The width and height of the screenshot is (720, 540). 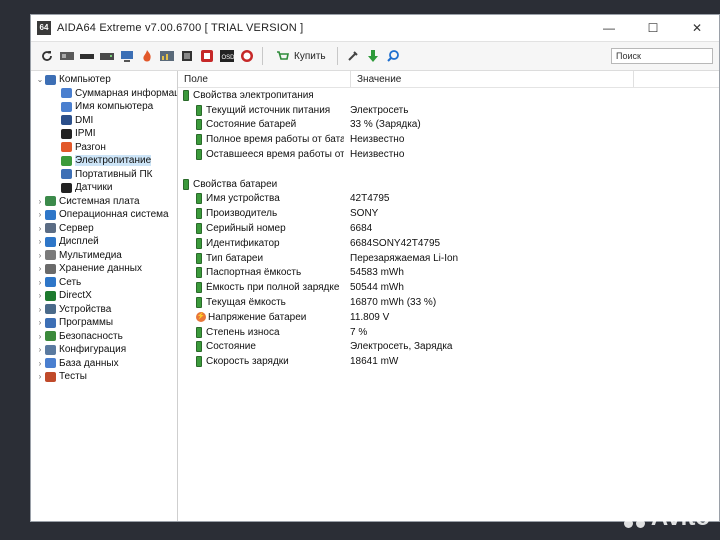 What do you see at coordinates (300, 56) in the screenshot?
I see `buy-button: Купить` at bounding box center [300, 56].